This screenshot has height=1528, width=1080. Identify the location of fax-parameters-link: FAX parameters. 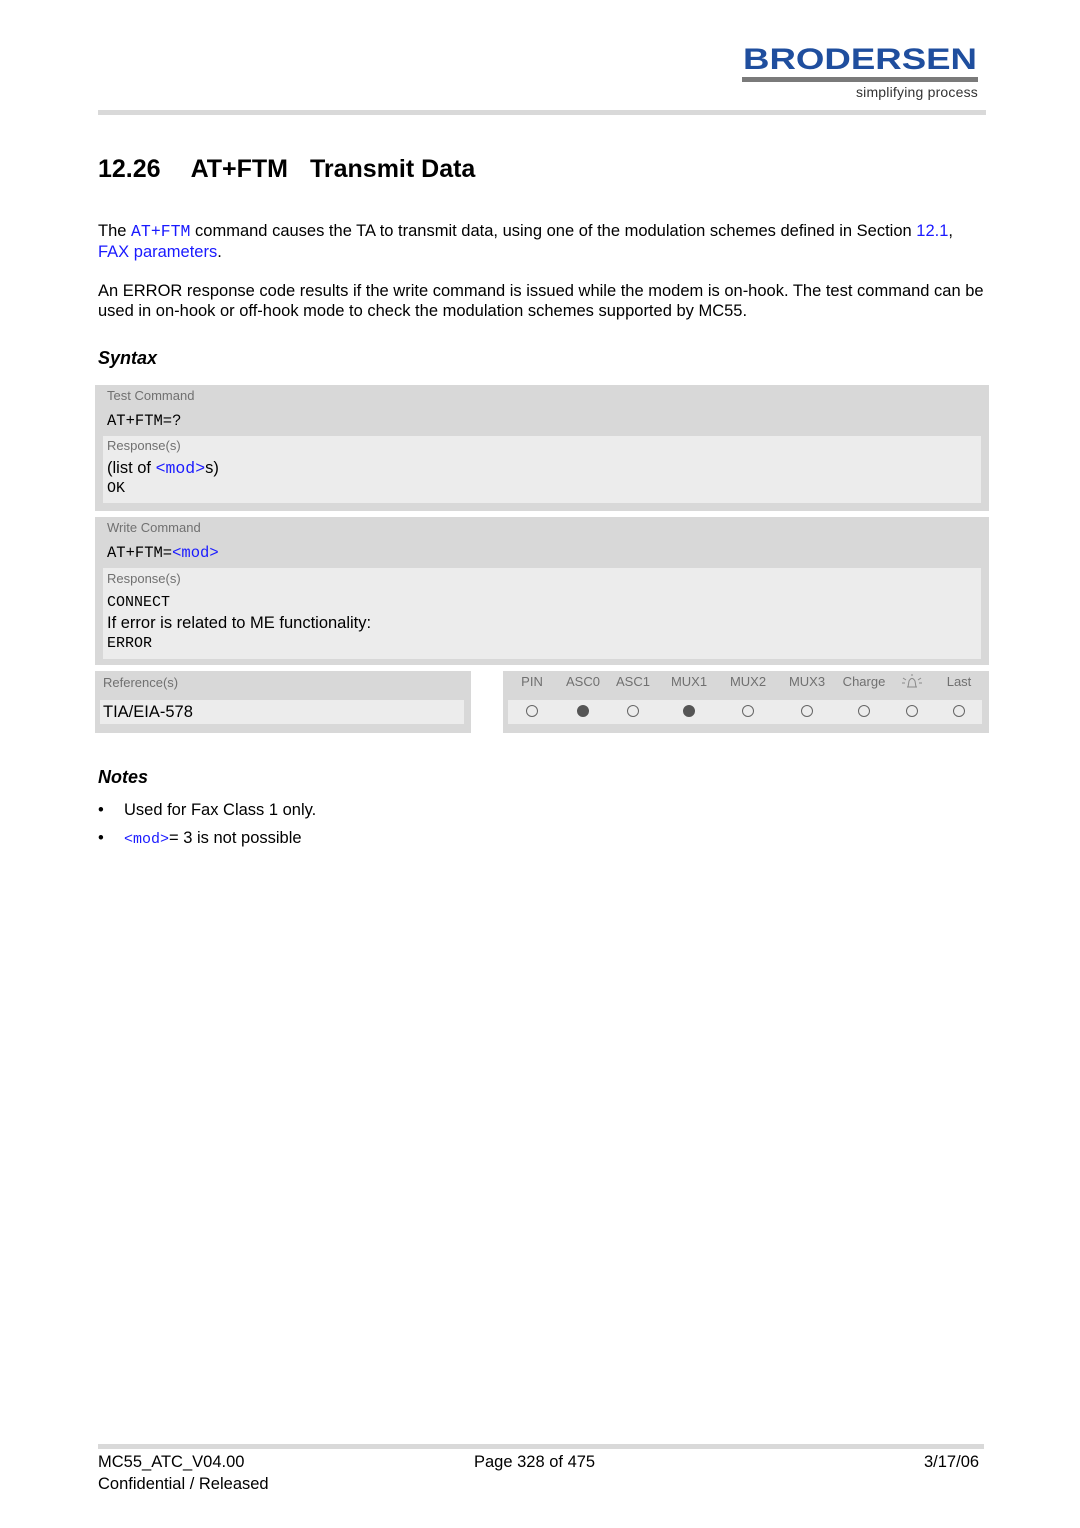
(157, 252).